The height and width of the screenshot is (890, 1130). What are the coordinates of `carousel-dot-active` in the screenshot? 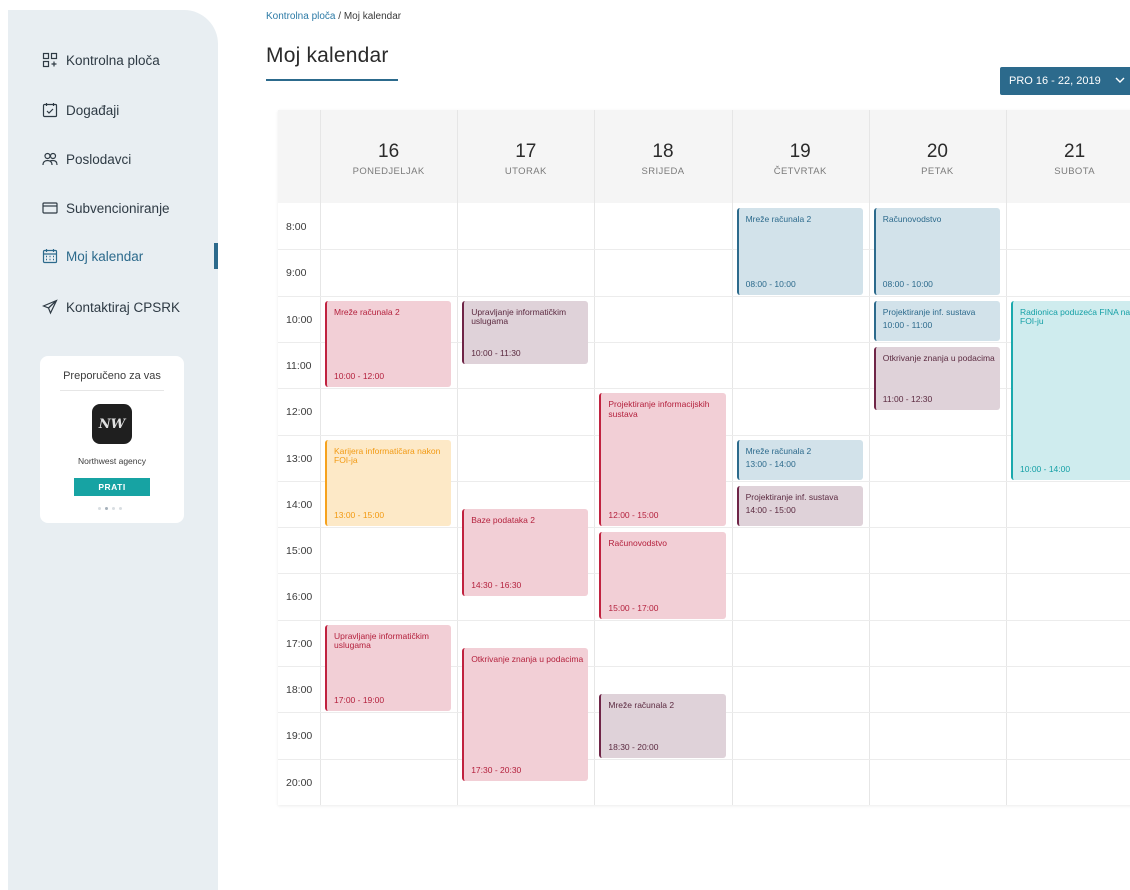 It's located at (106, 508).